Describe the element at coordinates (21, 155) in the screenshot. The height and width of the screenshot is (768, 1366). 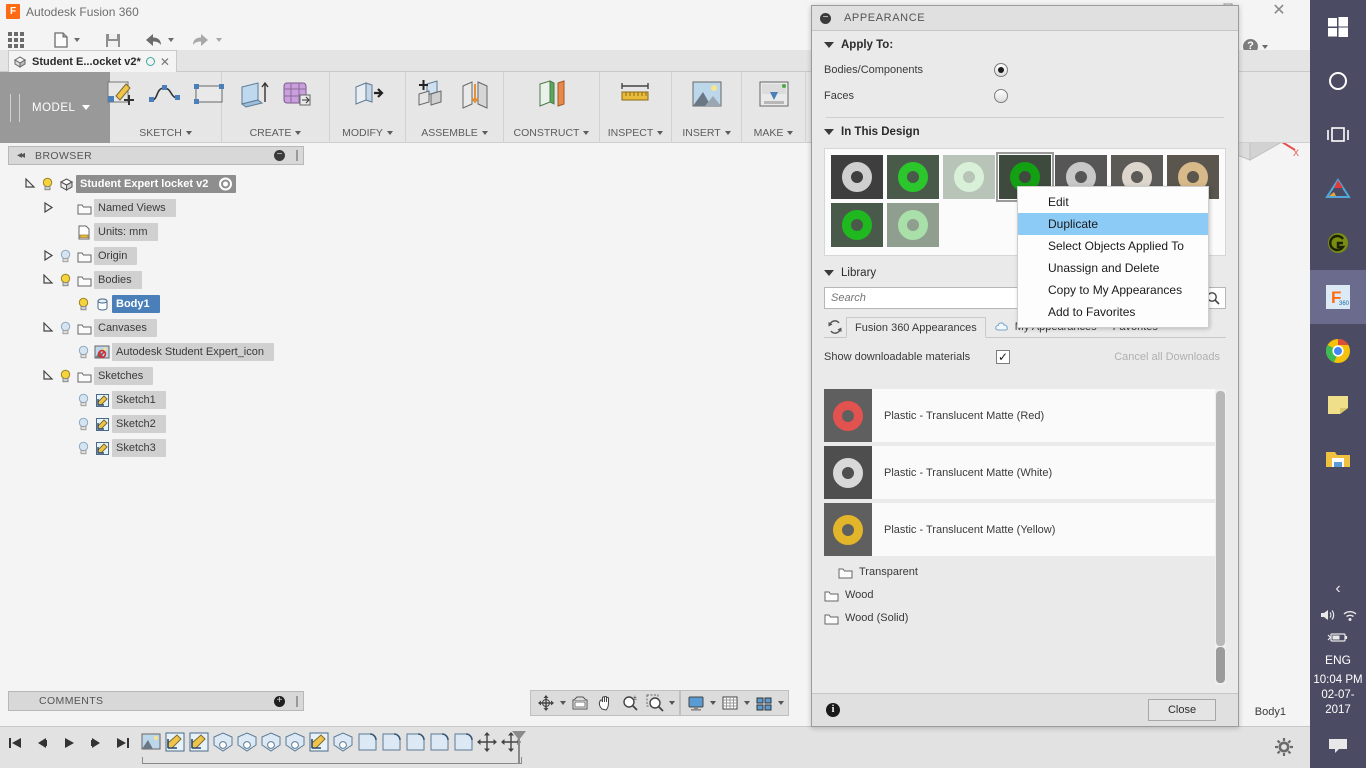
I see `collapse-browser-icon: ◂◂` at that location.